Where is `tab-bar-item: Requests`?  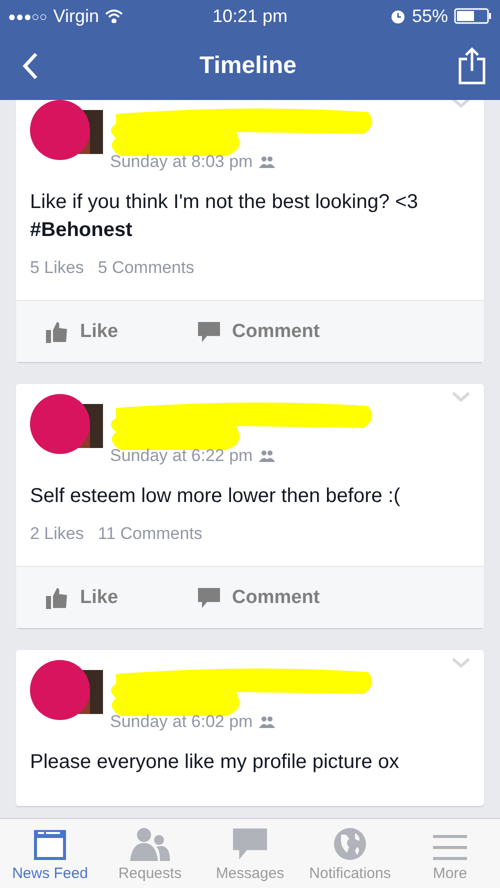
tab-bar-item: Requests is located at coordinates (150, 853).